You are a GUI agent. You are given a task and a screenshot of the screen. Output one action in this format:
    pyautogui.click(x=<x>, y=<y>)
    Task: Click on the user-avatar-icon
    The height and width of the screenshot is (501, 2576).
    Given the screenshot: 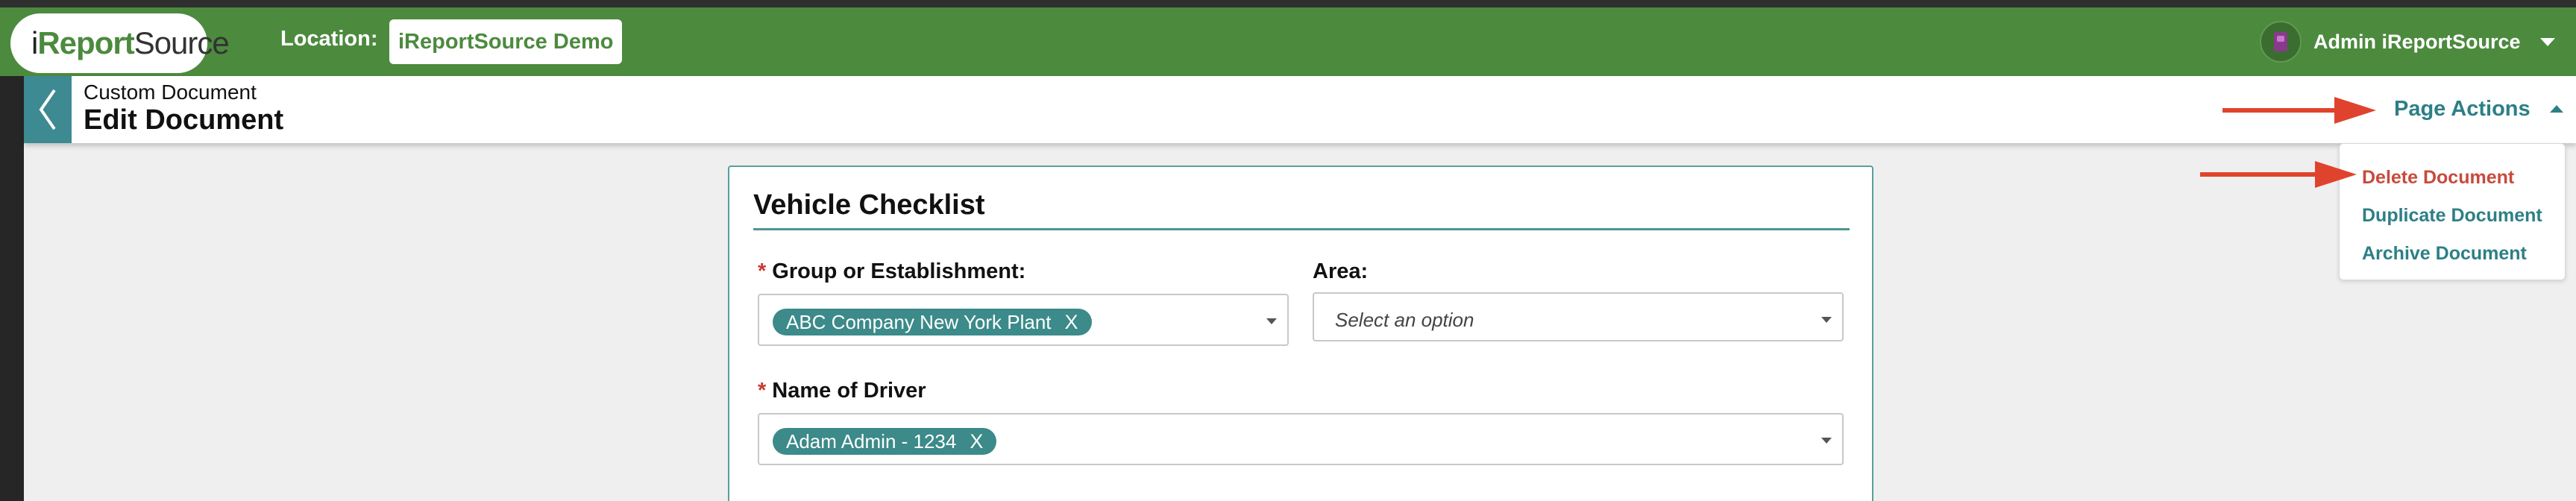 What is the action you would take?
    pyautogui.click(x=2281, y=42)
    